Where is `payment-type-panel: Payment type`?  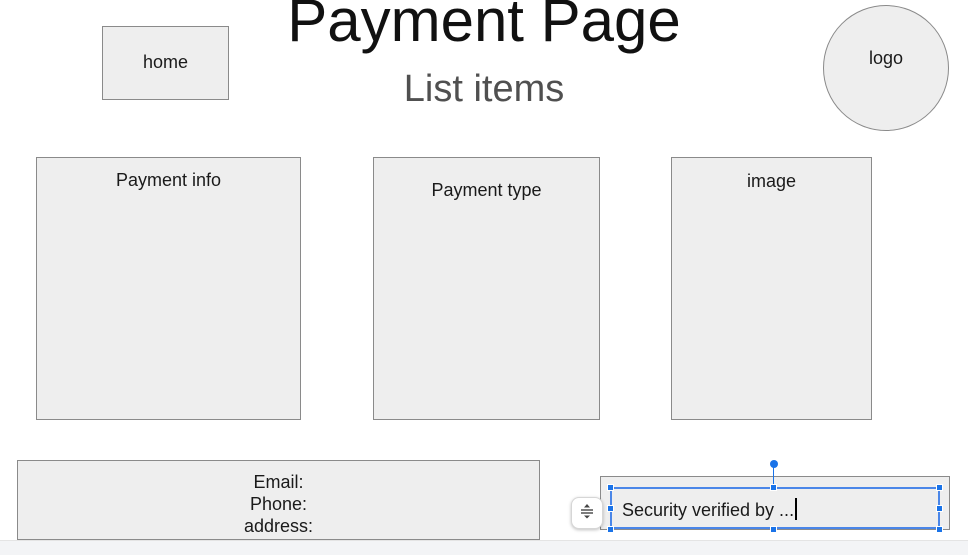 payment-type-panel: Payment type is located at coordinates (486, 288).